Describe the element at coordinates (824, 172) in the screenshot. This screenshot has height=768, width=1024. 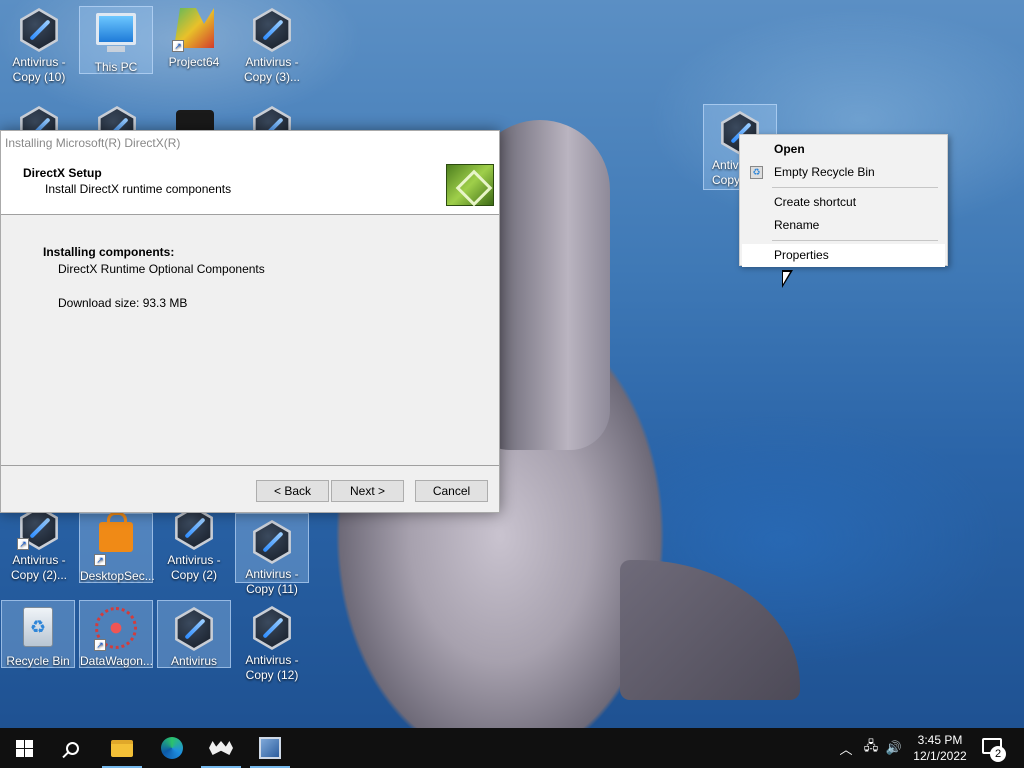
I see `menu-item-label: Empty Recycle Bin` at that location.